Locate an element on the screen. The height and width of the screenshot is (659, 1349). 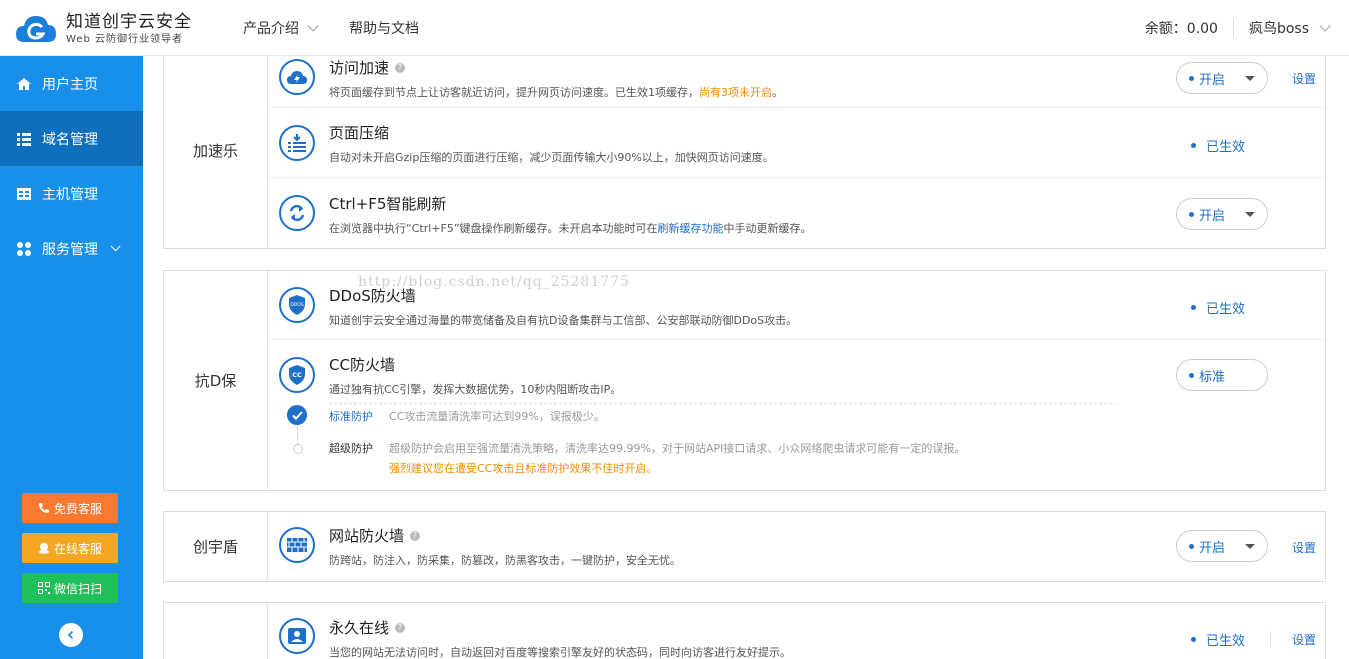
qq-icon is located at coordinates (43, 548).